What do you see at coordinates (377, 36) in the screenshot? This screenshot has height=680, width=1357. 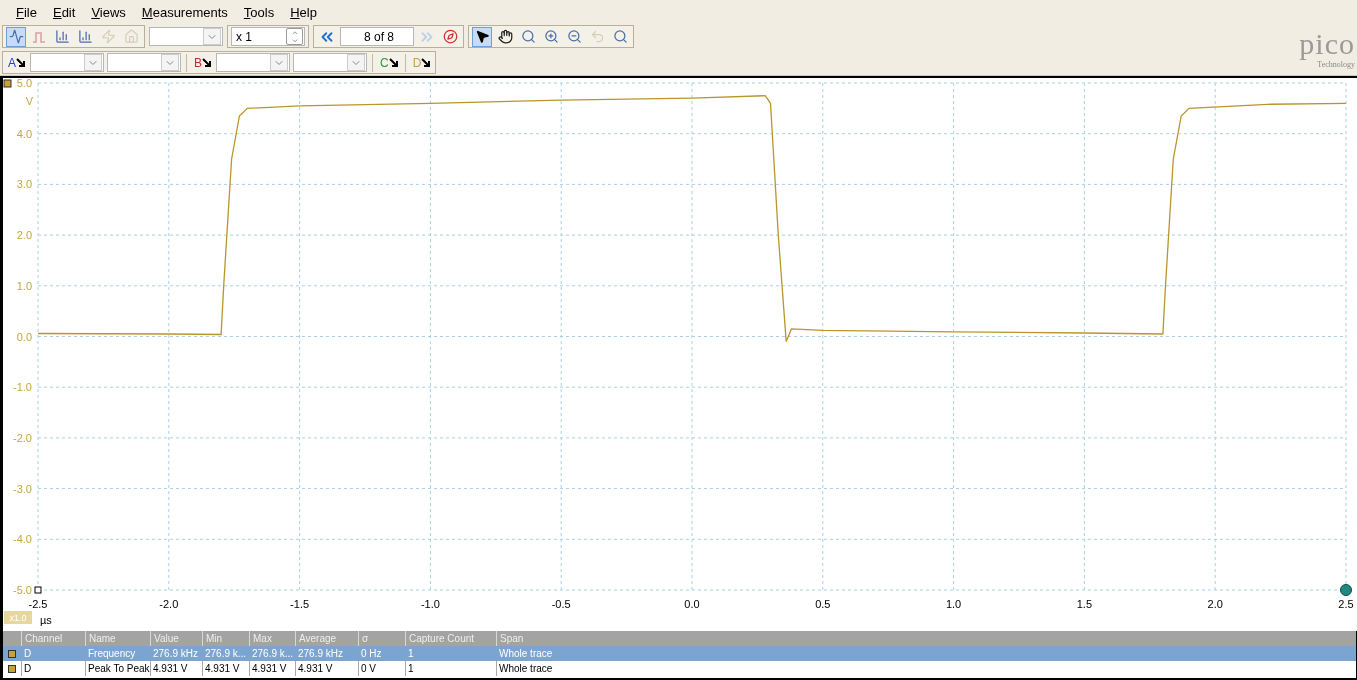 I see `buffer-field: 8 of 8` at bounding box center [377, 36].